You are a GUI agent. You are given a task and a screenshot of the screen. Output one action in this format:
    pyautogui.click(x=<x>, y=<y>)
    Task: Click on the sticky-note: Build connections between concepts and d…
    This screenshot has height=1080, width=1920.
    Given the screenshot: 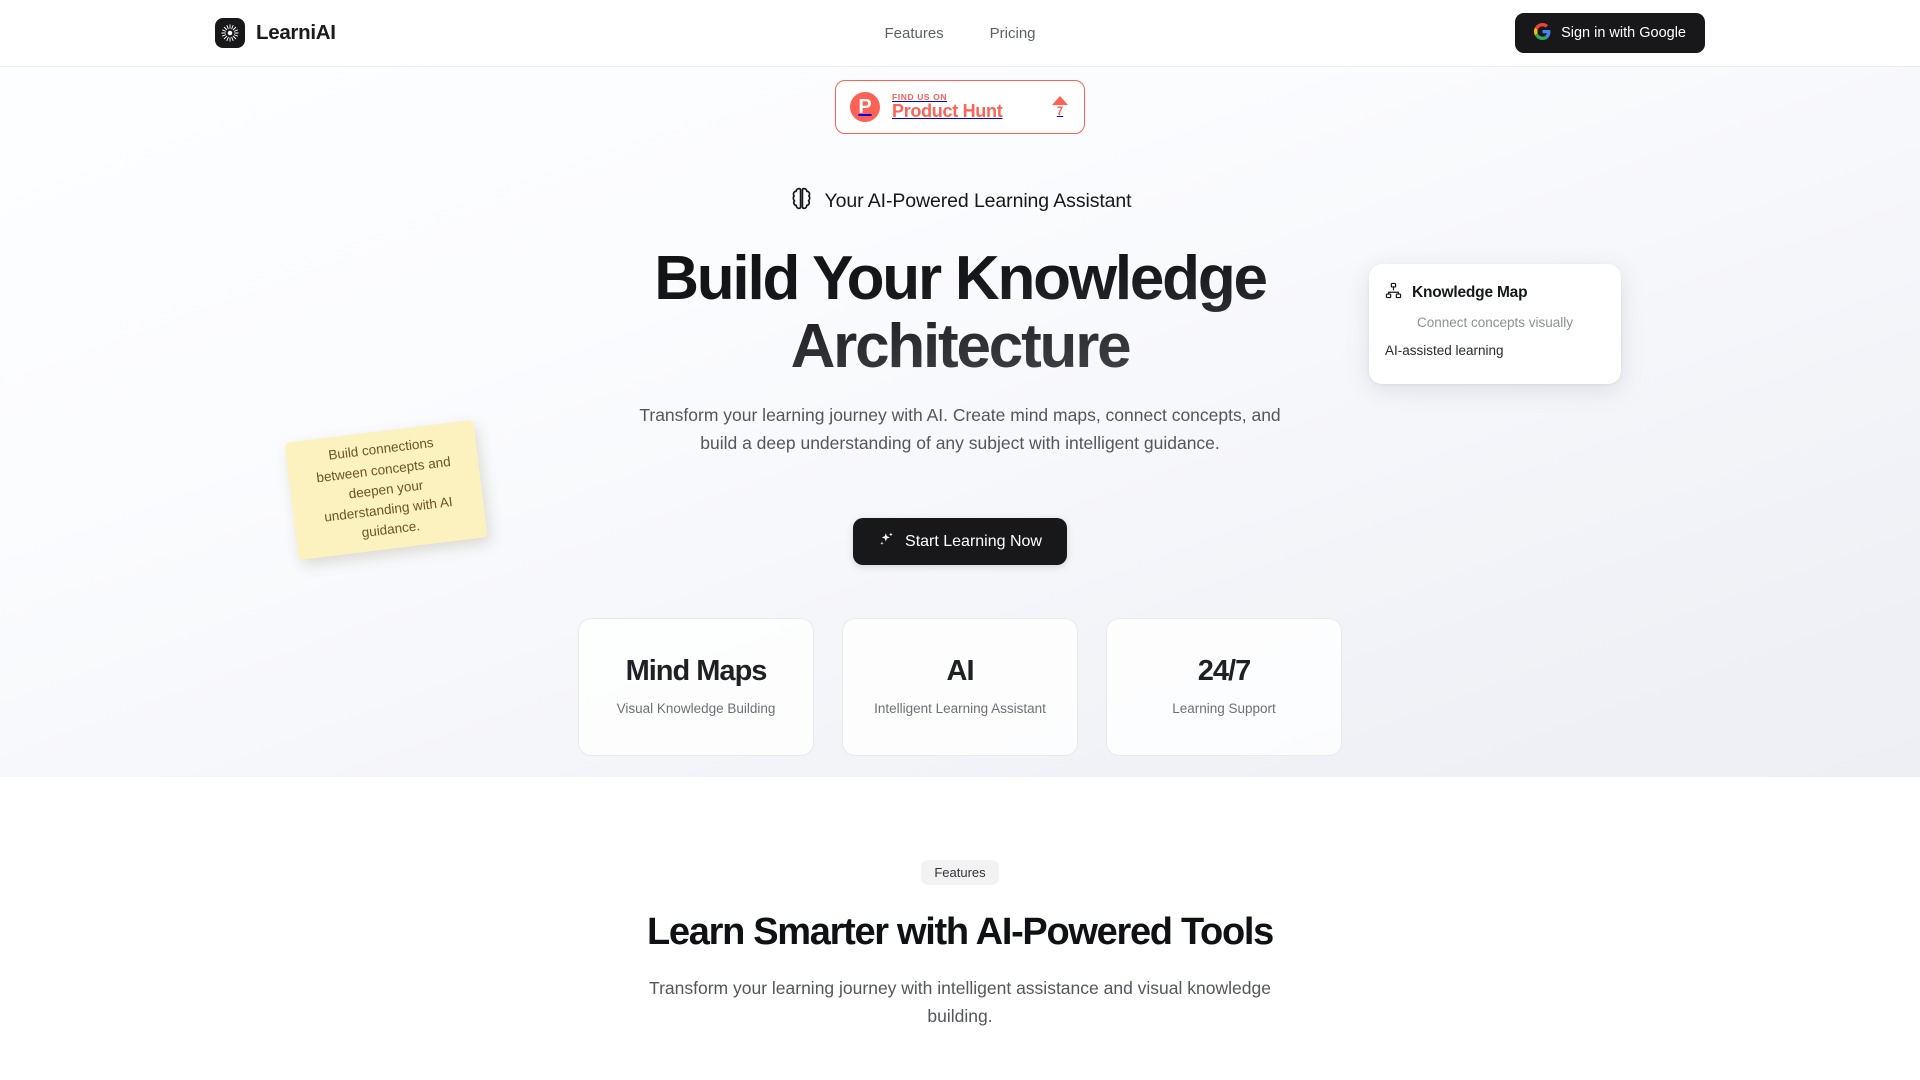 What is the action you would take?
    pyautogui.click(x=386, y=490)
    